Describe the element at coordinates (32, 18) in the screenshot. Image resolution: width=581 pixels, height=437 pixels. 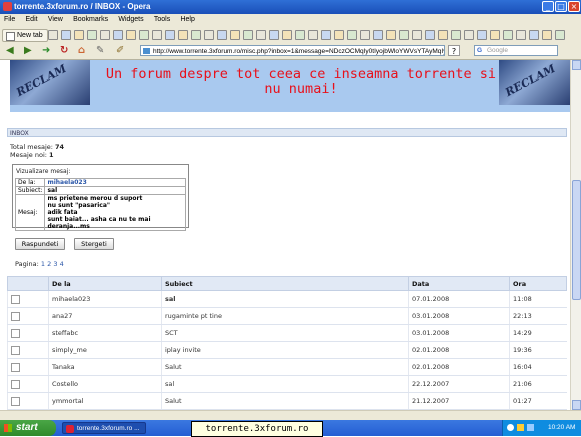
I see `menu-edit: Edit` at that location.